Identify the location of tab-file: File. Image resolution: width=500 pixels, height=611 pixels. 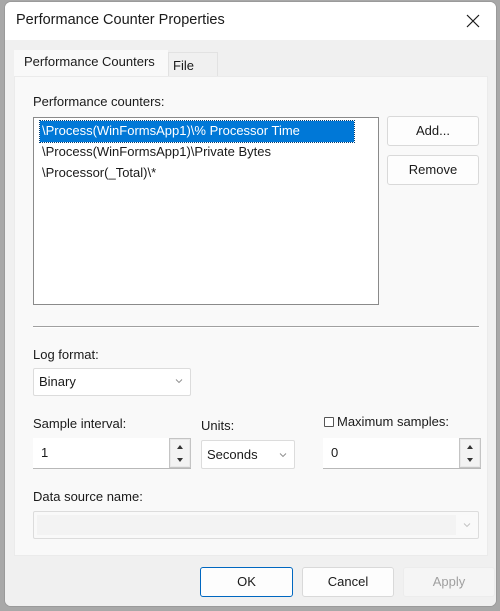
(193, 64).